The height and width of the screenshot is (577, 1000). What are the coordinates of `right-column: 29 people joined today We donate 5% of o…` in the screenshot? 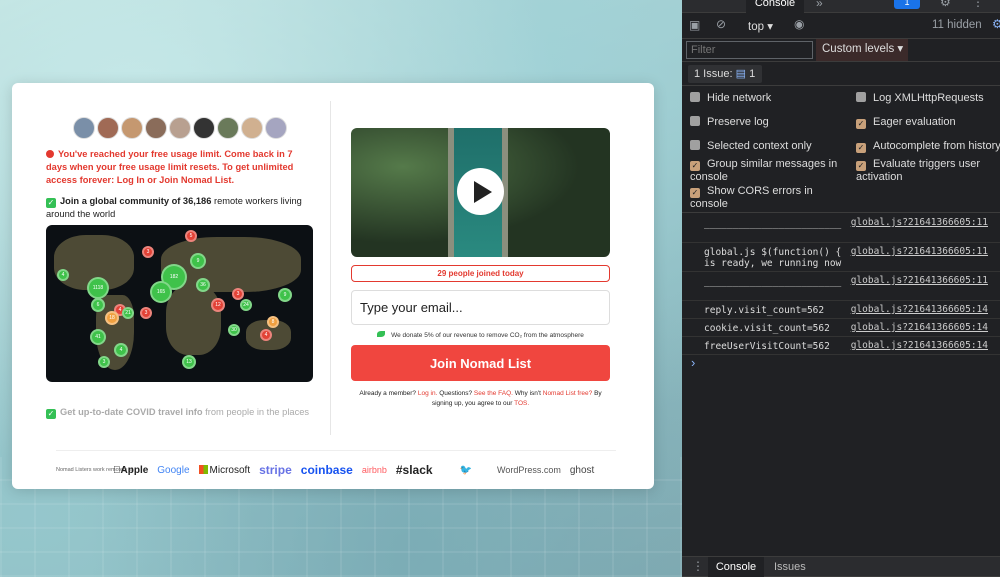 It's located at (480, 268).